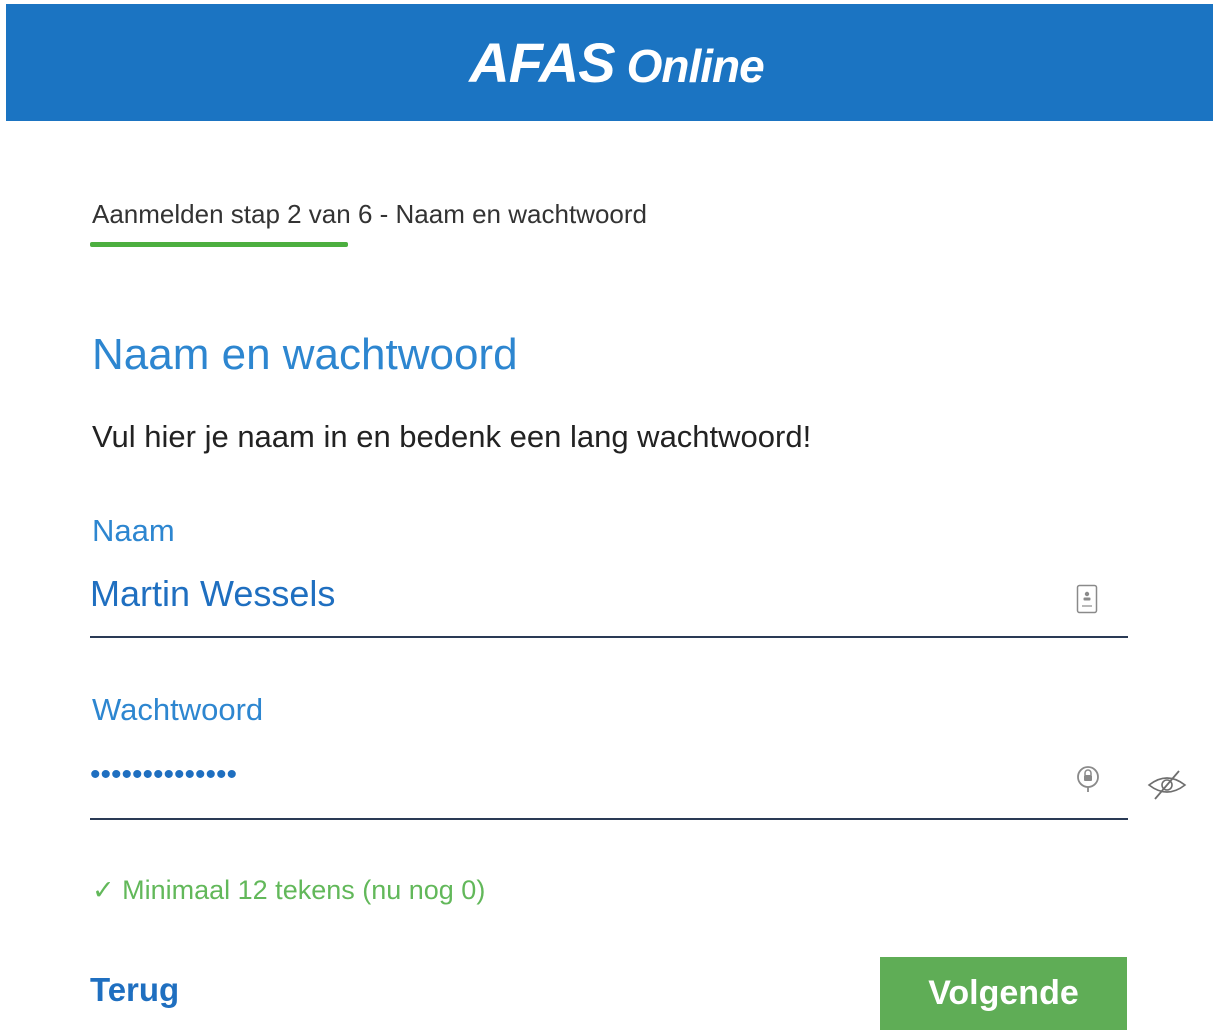 The image size is (1213, 1030). I want to click on password-input: ••••••••••••••, so click(163, 775).